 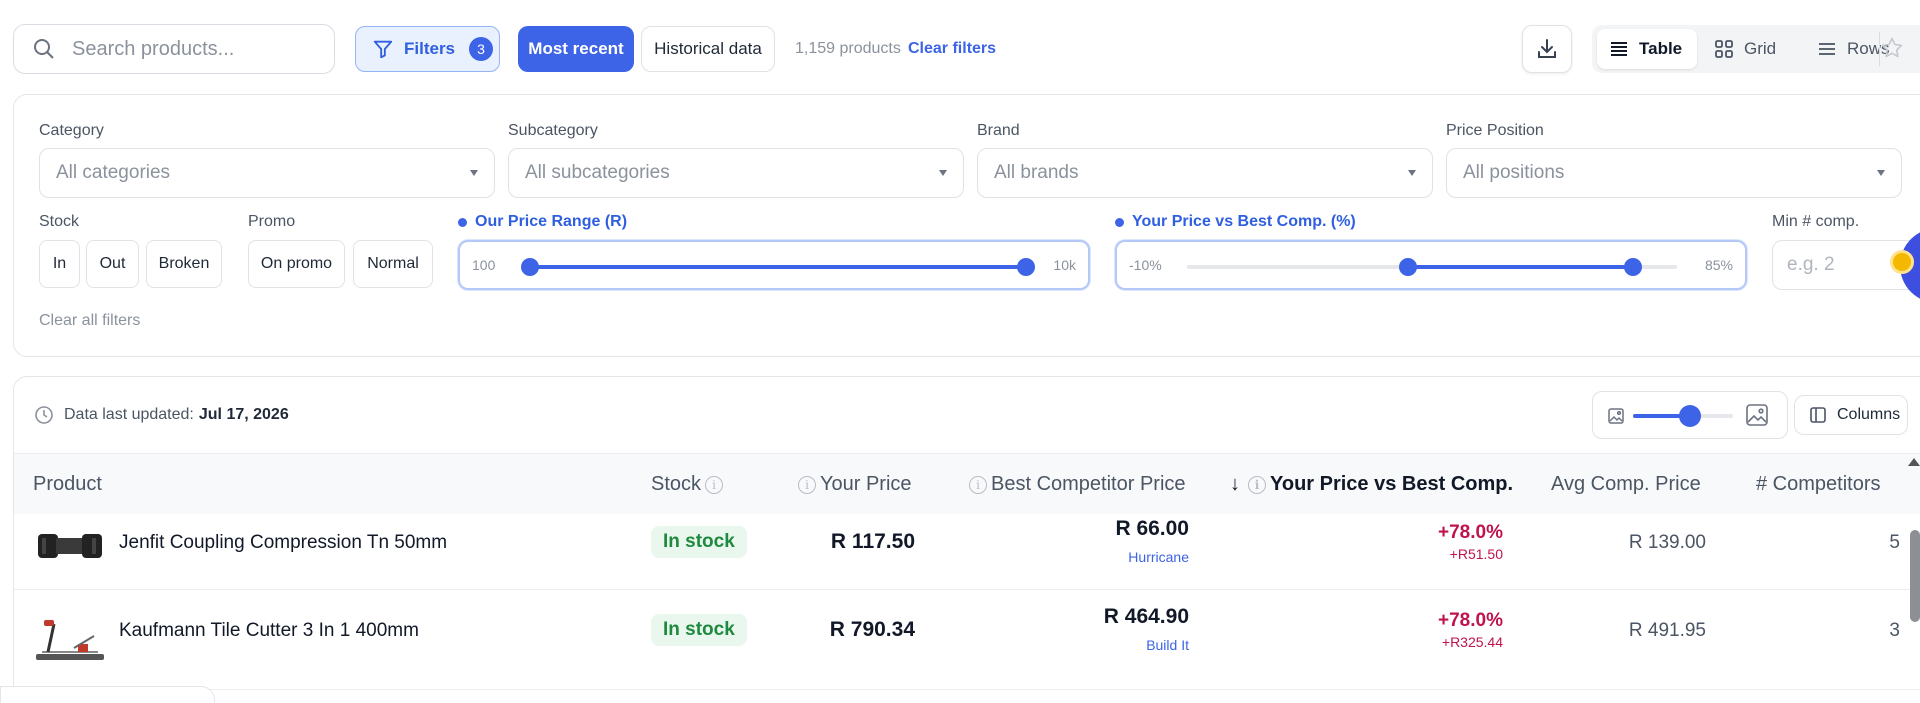 What do you see at coordinates (1152, 528) in the screenshot?
I see `best-competitor-price: R 66.00` at bounding box center [1152, 528].